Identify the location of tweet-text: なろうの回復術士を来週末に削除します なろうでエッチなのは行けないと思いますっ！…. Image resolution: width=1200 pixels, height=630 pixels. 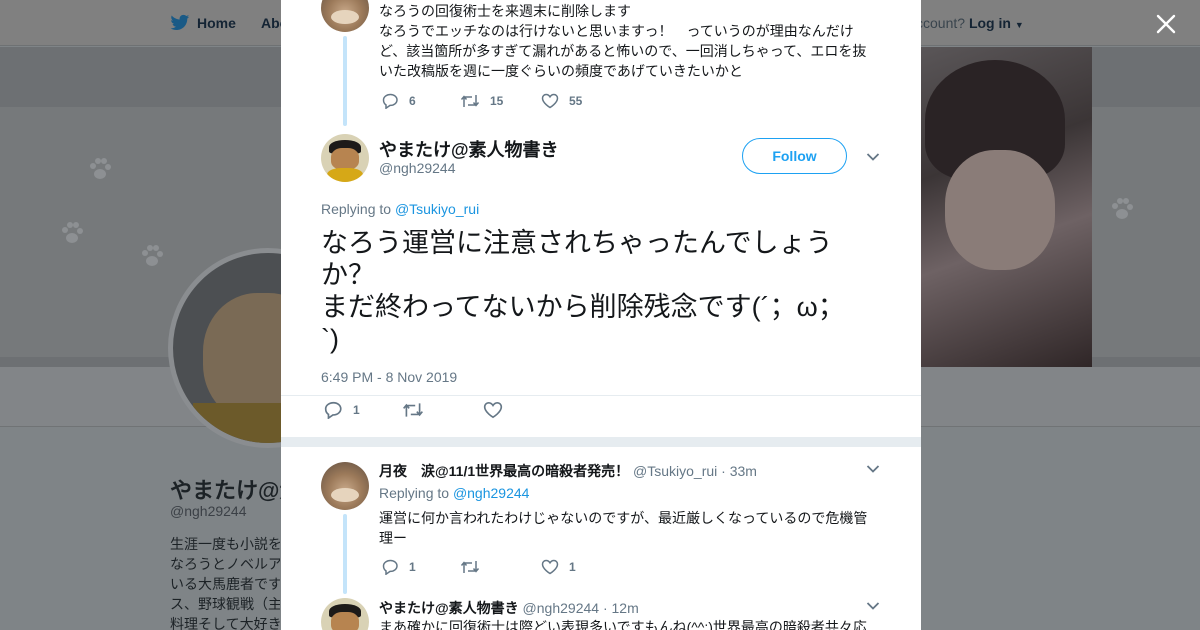
(629, 41).